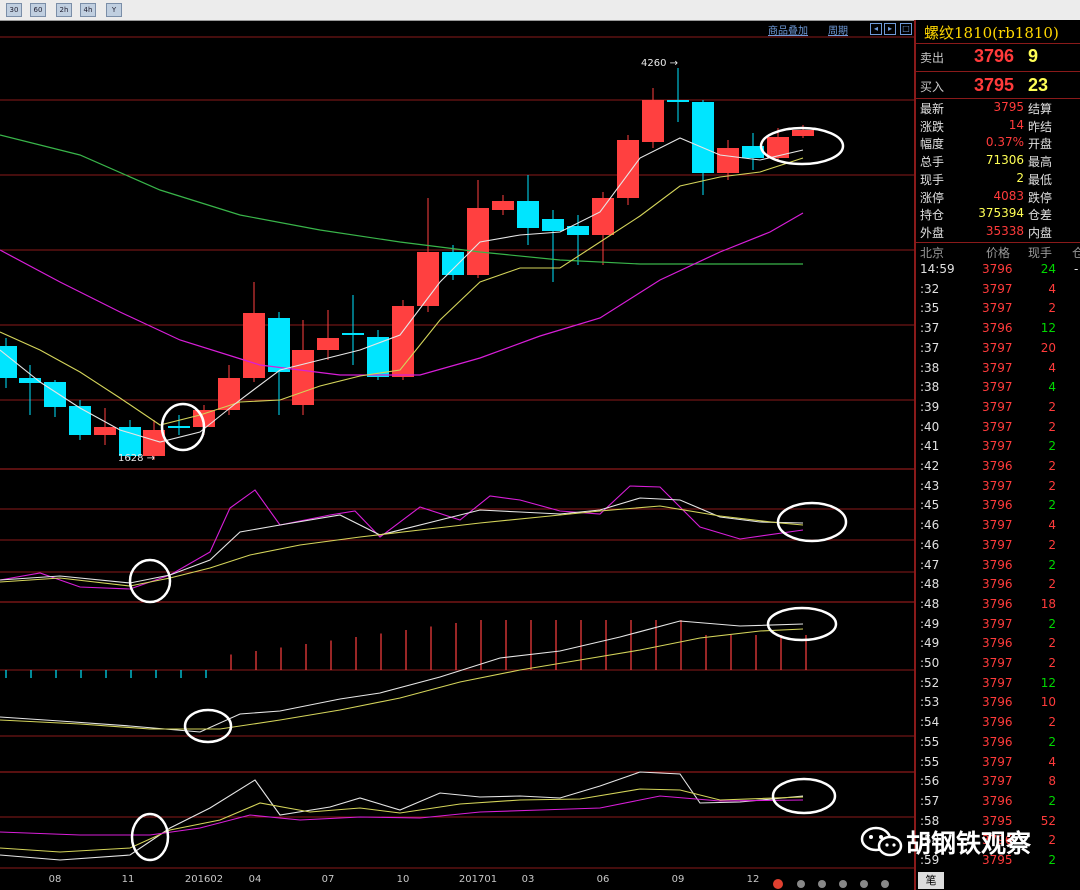 Image resolution: width=1080 pixels, height=890 pixels. I want to click on tick-row: :45 3796 2, so click(998, 507).